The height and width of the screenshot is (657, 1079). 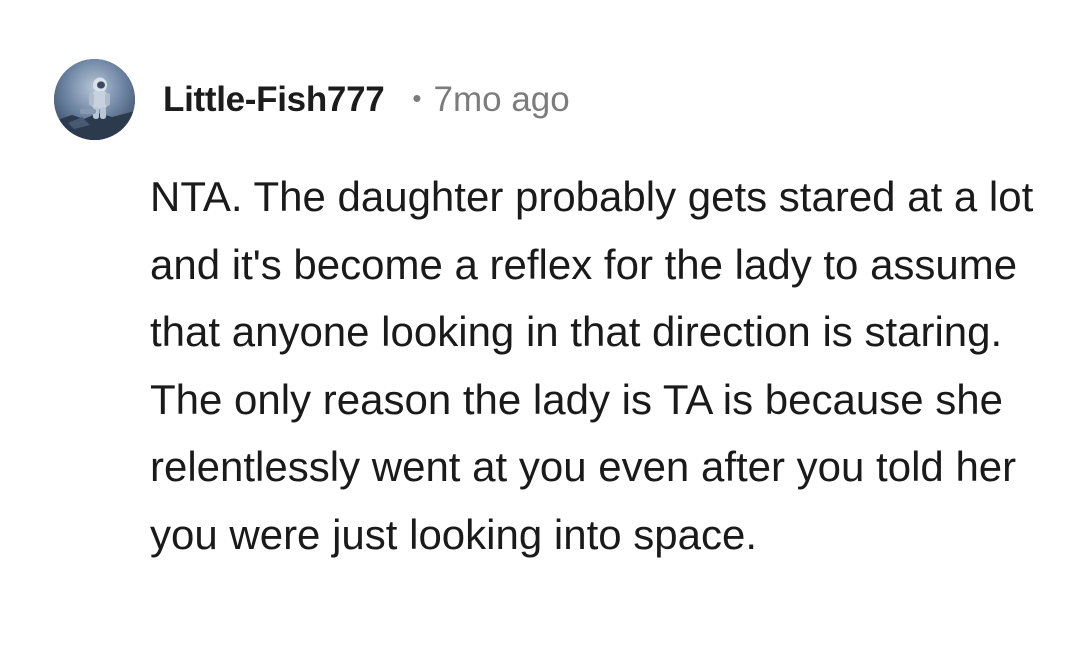 I want to click on astronaut-avatar-icon, so click(x=94, y=99).